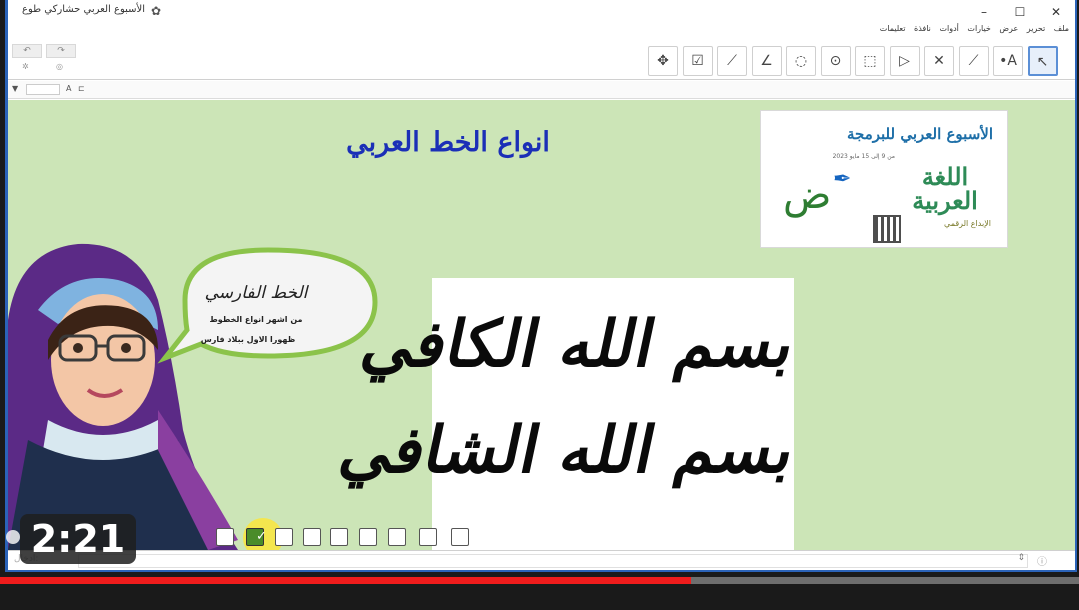  I want to click on window-title: الأسبوع العربي حشاركي طوع, so click(83, 9).